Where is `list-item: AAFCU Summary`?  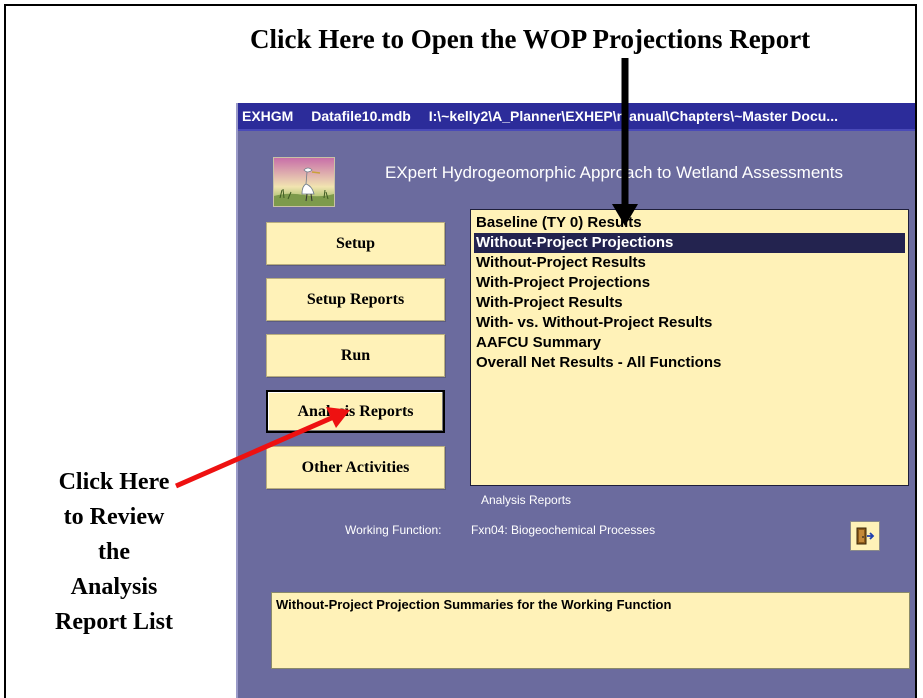 list-item: AAFCU Summary is located at coordinates (689, 343).